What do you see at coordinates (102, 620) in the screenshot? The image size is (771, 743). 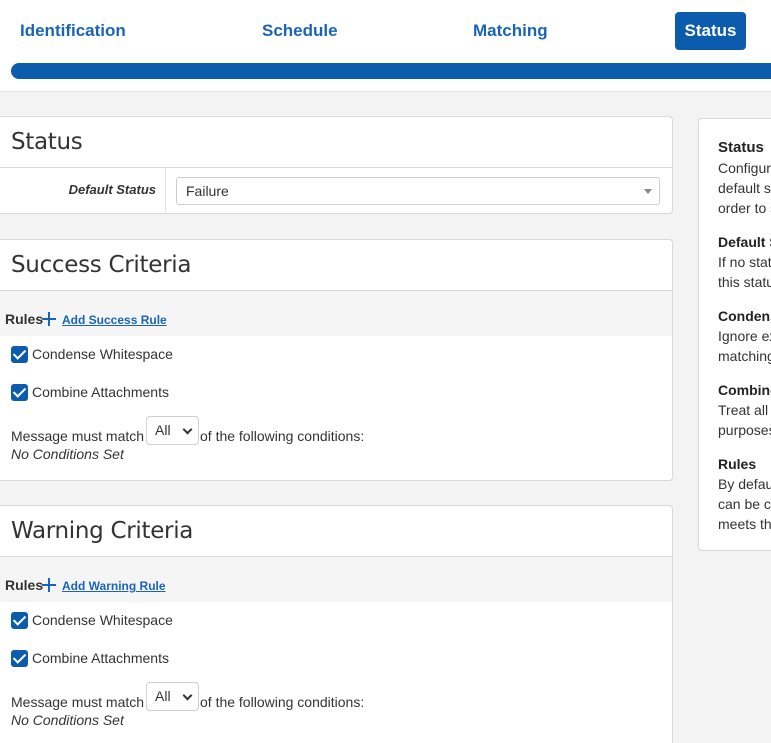 I see `warning-condense-whitespace-label: Condense Whitespace` at bounding box center [102, 620].